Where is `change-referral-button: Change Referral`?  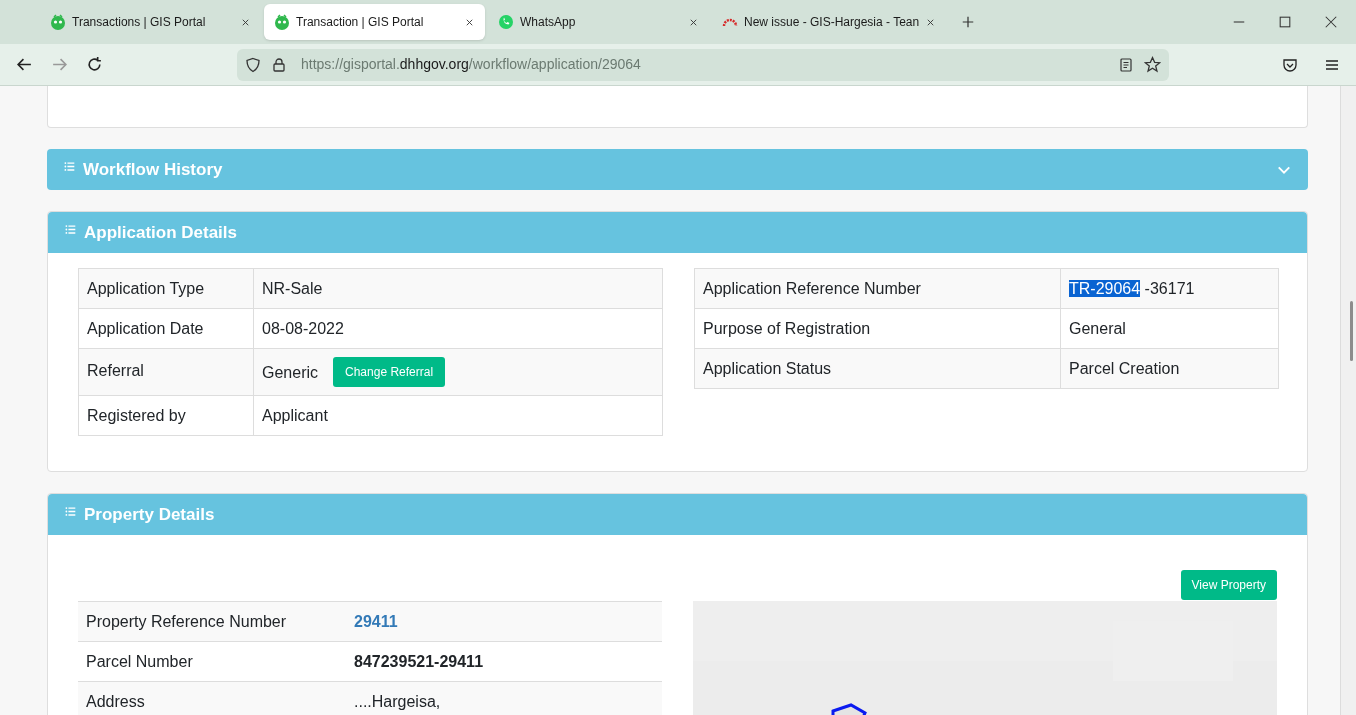
change-referral-button: Change Referral is located at coordinates (389, 372).